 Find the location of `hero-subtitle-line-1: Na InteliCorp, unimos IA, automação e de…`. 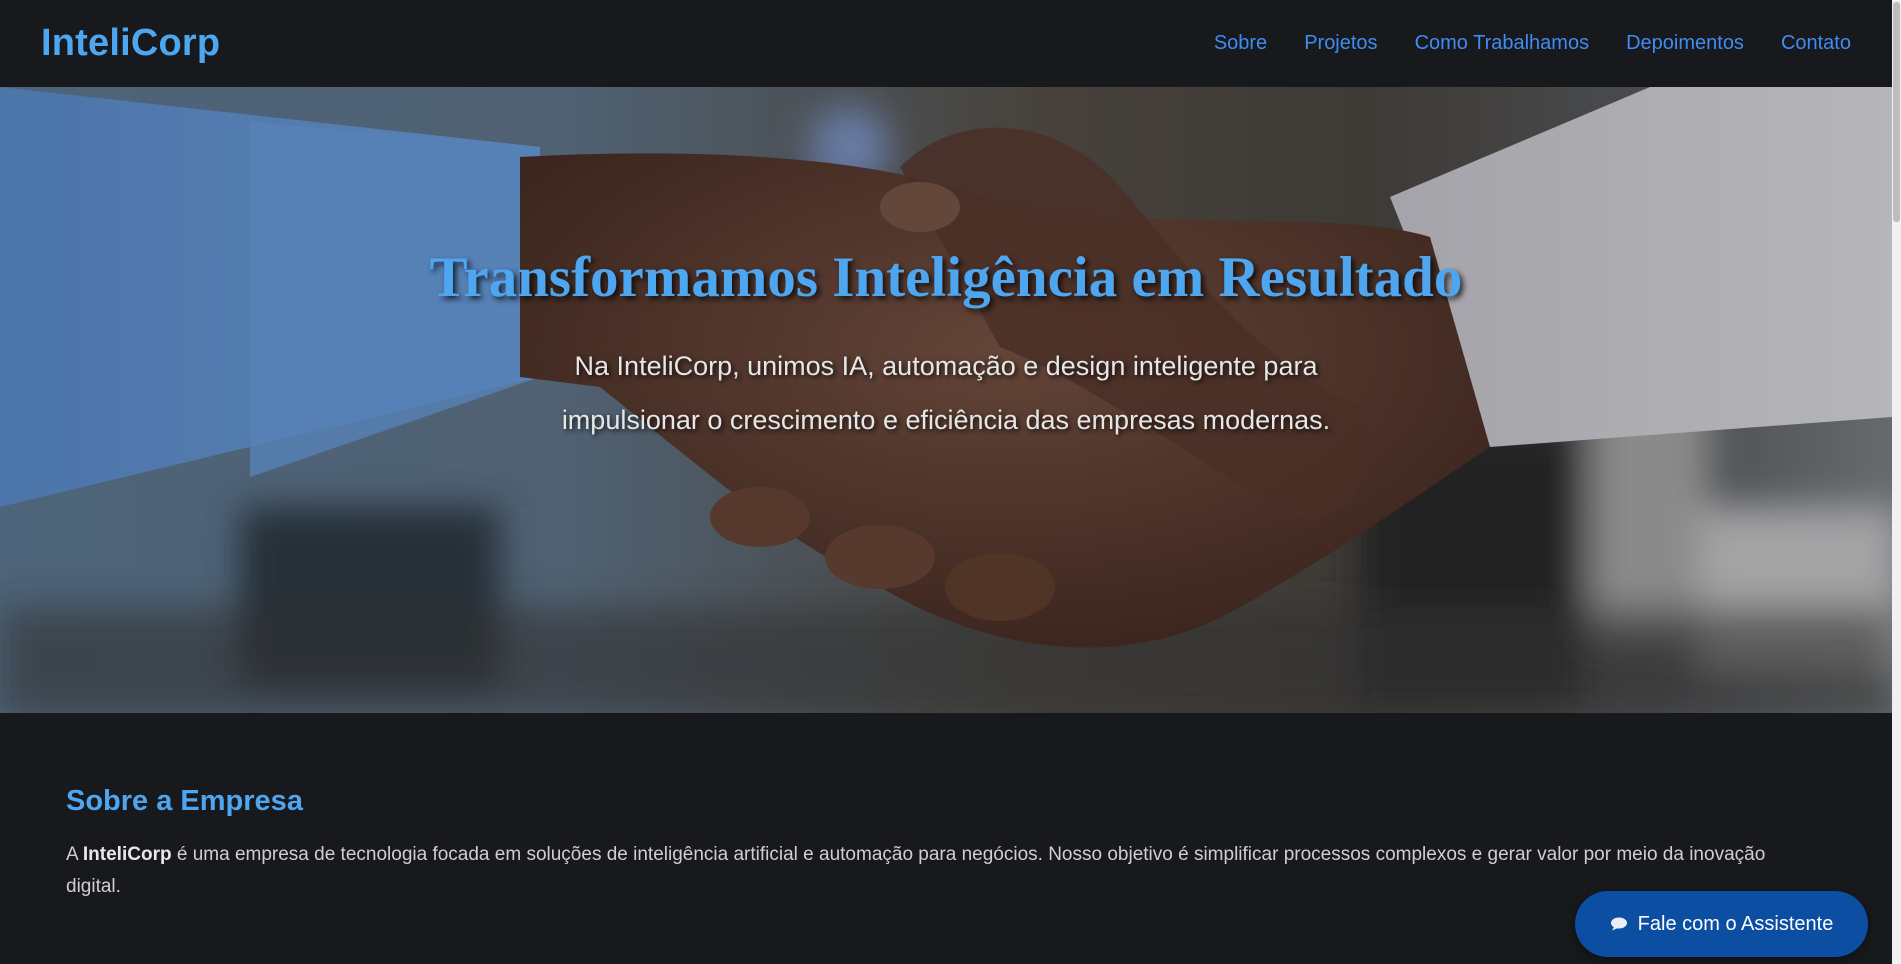

hero-subtitle-line-1: Na InteliCorp, unimos IA, automação e de… is located at coordinates (946, 366).